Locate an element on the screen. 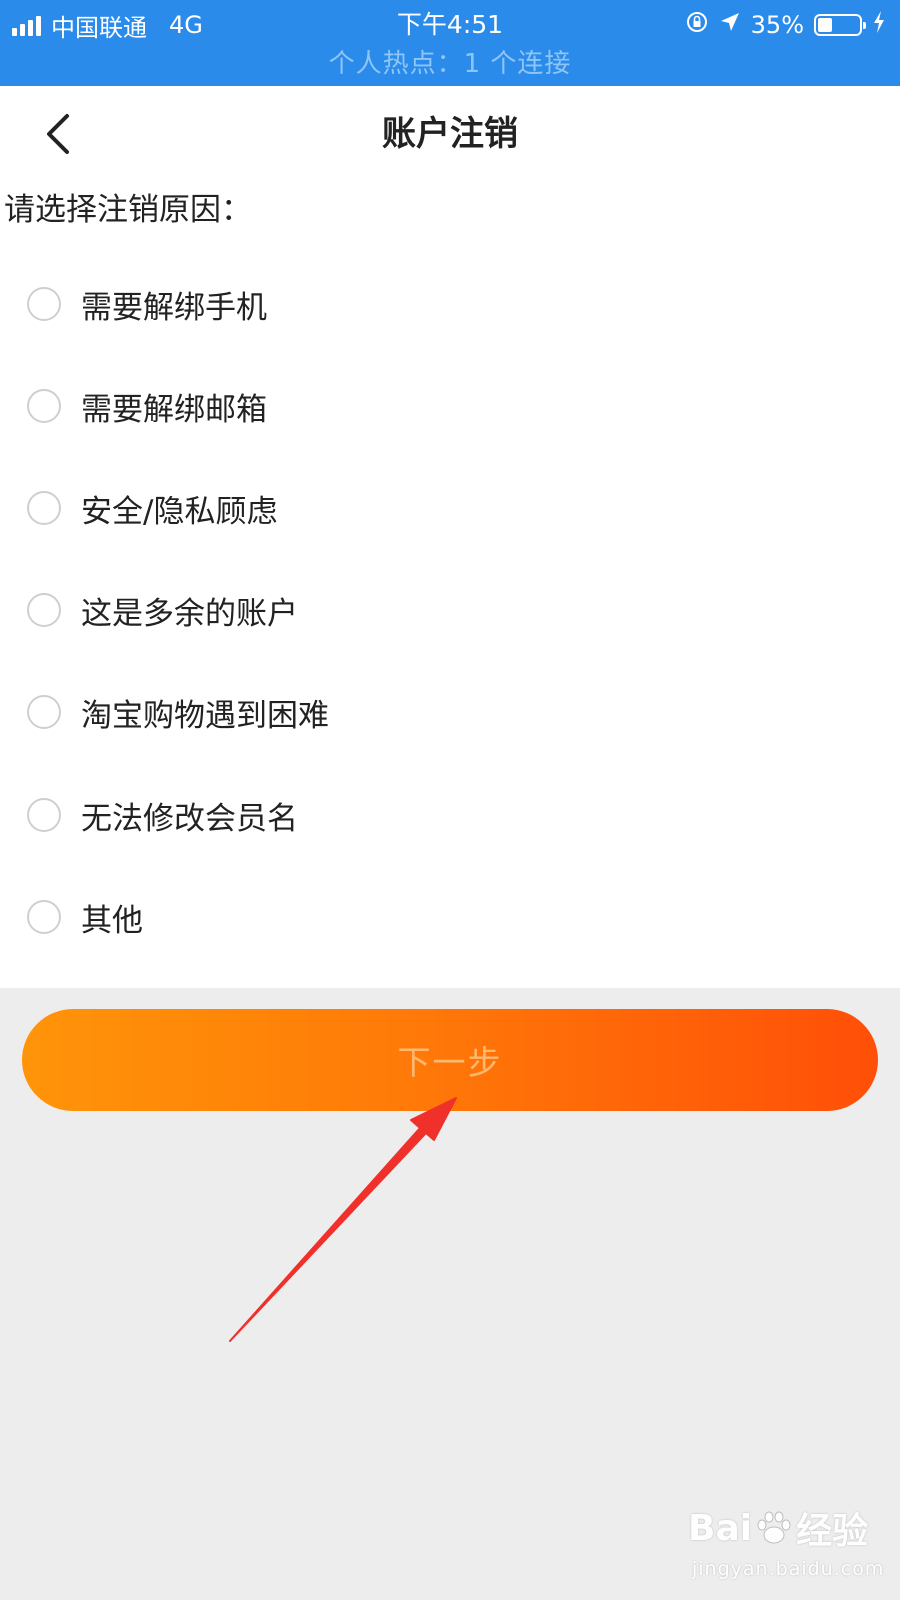 The image size is (900, 1600). status-bar: 中国联通 4G 下午4:51 35% 个人热点：1 个连接 is located at coordinates (450, 43).